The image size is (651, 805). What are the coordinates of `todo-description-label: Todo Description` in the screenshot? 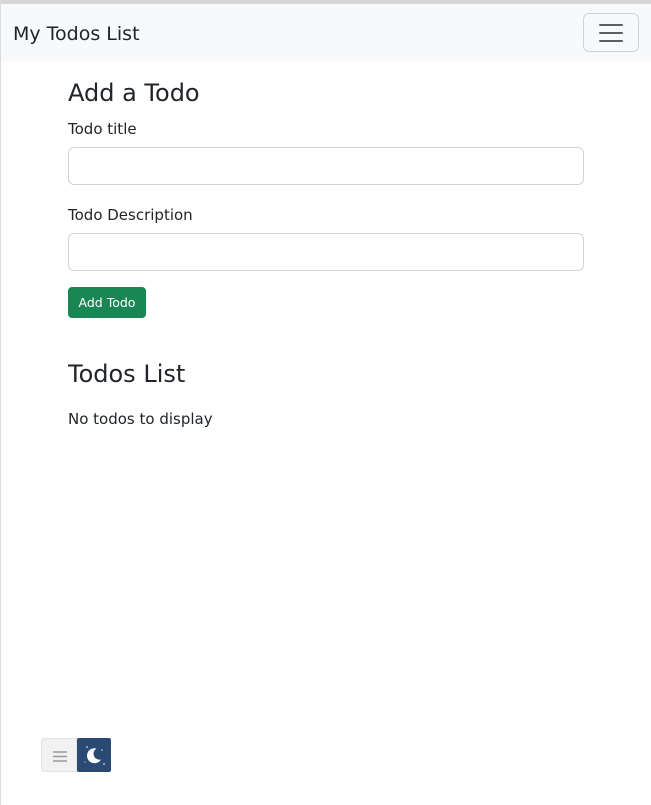 It's located at (130, 215).